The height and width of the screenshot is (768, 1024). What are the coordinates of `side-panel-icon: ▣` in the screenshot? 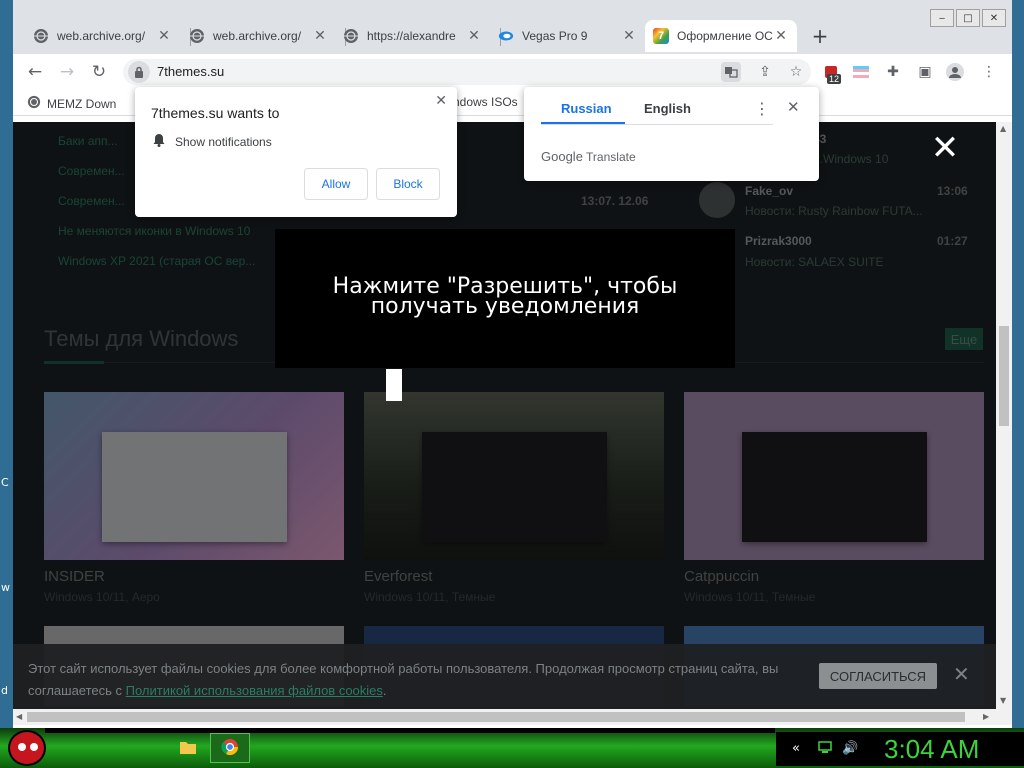 It's located at (925, 72).